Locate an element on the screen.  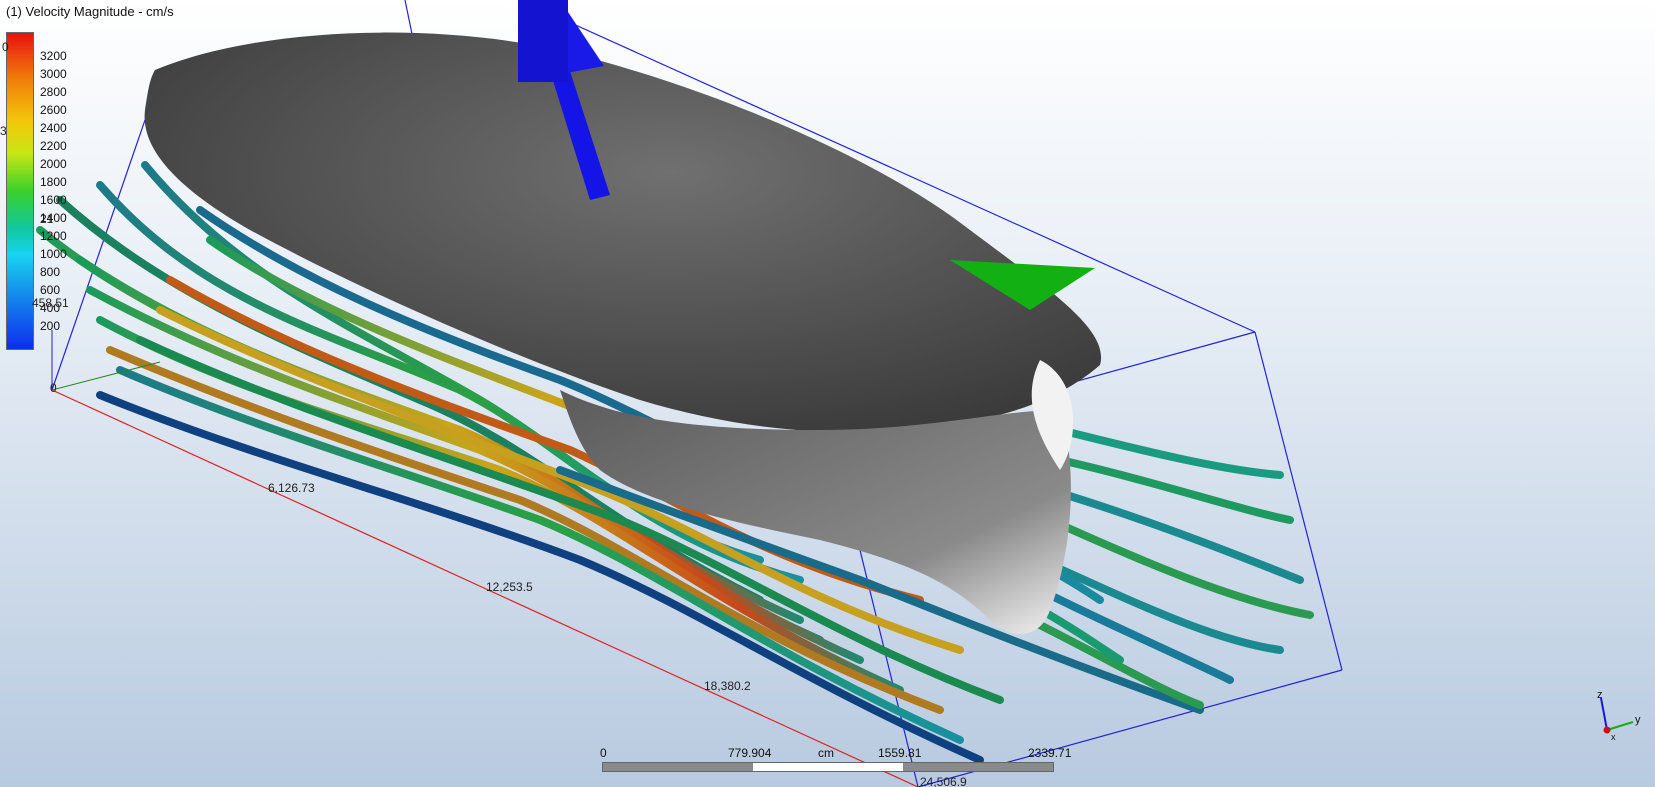
colorbar-tick: 800 is located at coordinates (50, 272).